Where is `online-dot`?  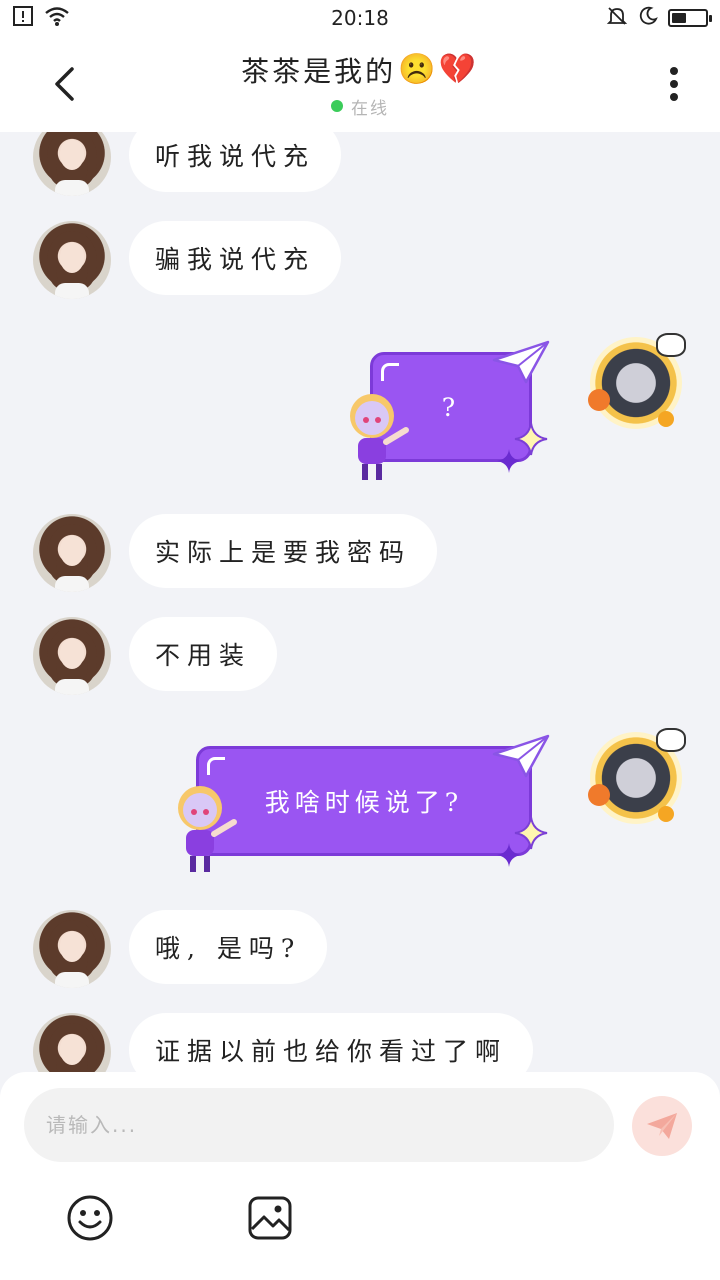 online-dot is located at coordinates (336, 106).